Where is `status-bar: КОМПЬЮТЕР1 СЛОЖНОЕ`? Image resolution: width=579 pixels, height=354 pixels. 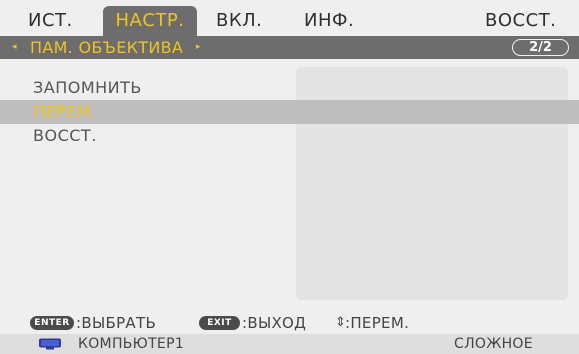 status-bar: КОМПЬЮТЕР1 СЛОЖНОЕ is located at coordinates (289, 344).